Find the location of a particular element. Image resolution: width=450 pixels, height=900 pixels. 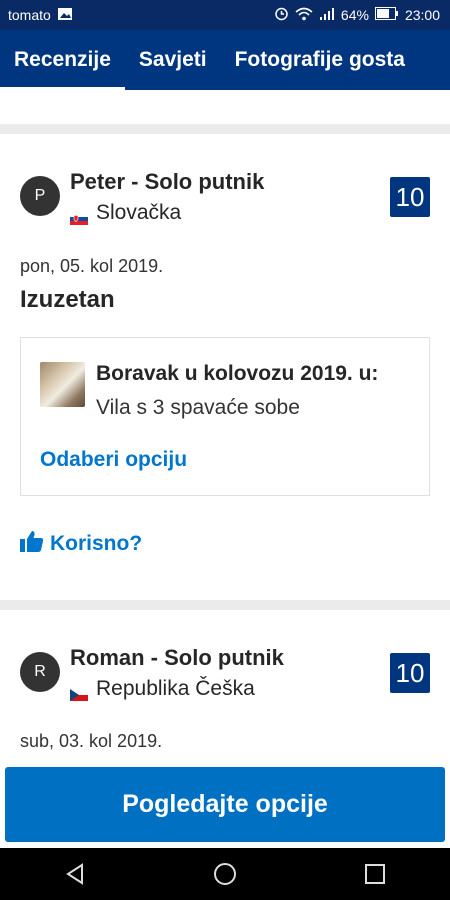

reviewer-country: Slovačka is located at coordinates (139, 212).